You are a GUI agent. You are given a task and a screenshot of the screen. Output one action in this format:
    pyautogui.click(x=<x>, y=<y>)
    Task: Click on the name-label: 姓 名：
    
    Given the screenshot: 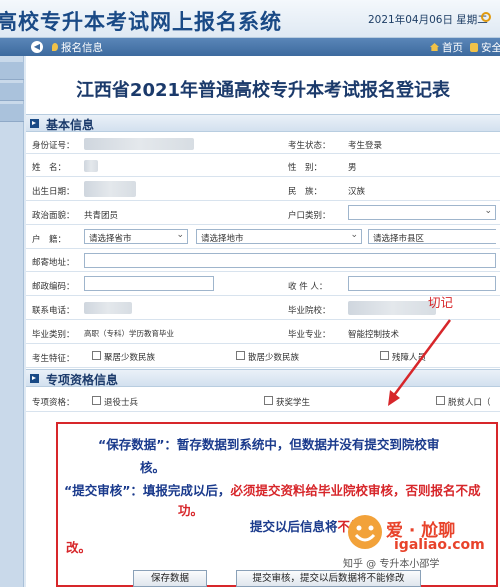 What is the action you would take?
    pyautogui.click(x=49, y=168)
    